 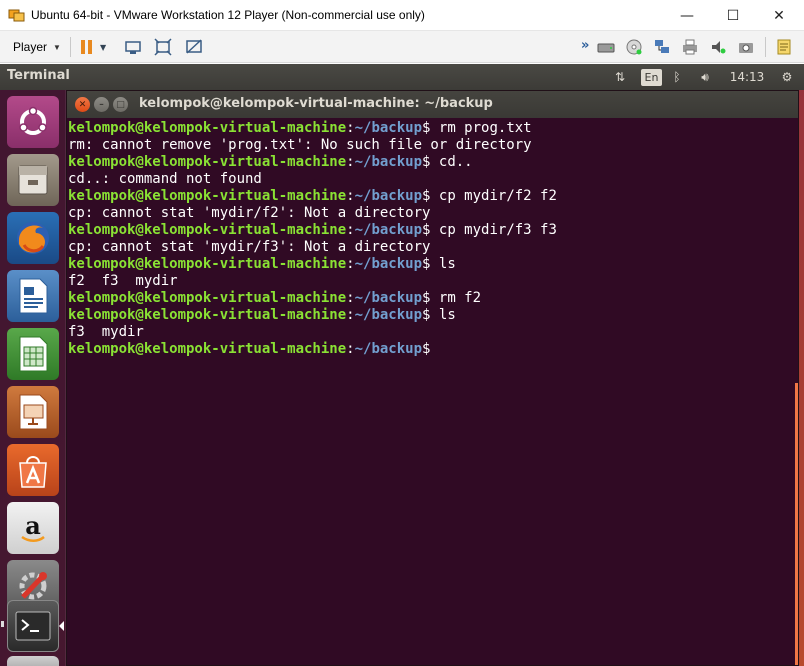 I want to click on focused-app-title: Terminal, so click(x=38, y=75).